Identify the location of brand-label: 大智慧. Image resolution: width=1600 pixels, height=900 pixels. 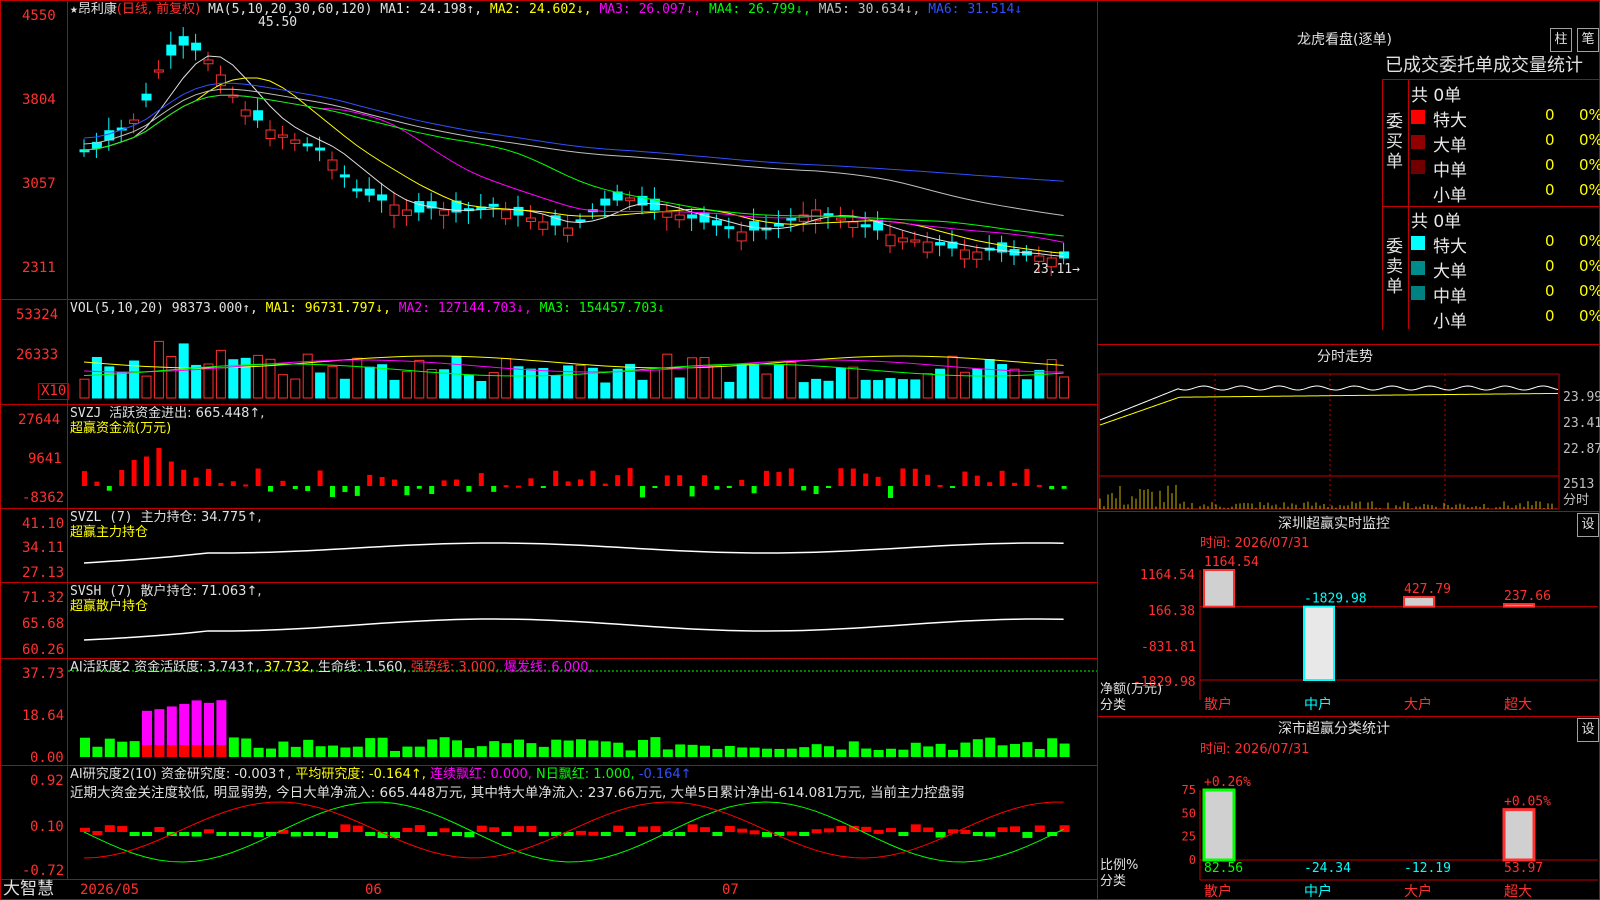
(28, 889).